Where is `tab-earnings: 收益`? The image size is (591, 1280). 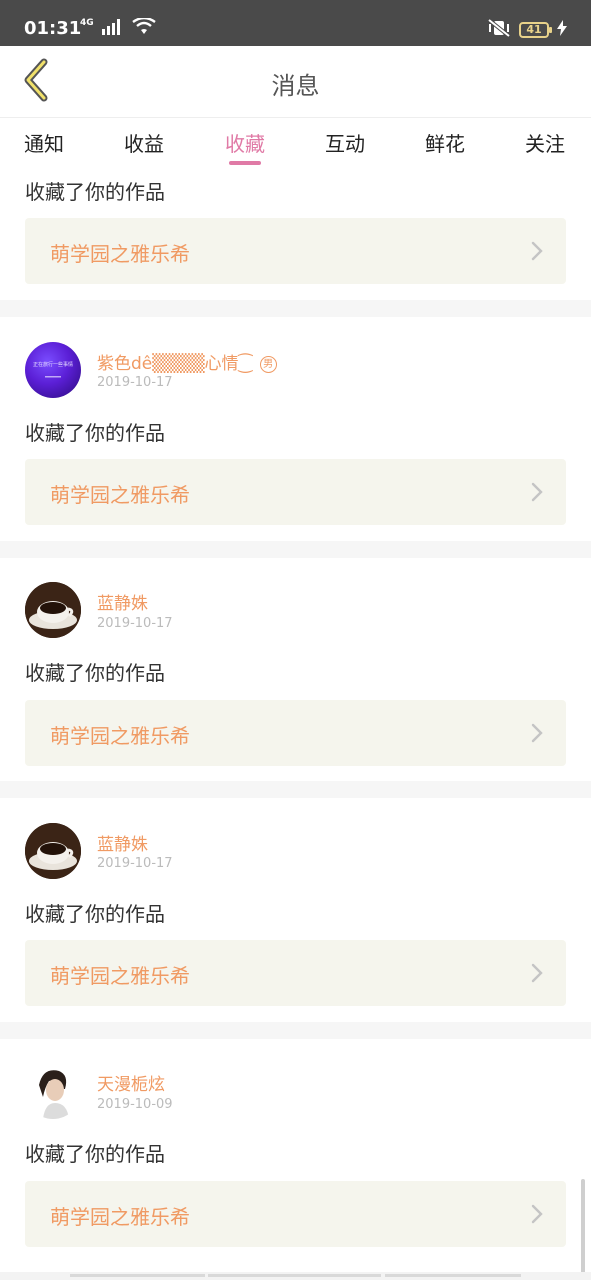
tab-earnings: 收益 is located at coordinates (144, 142).